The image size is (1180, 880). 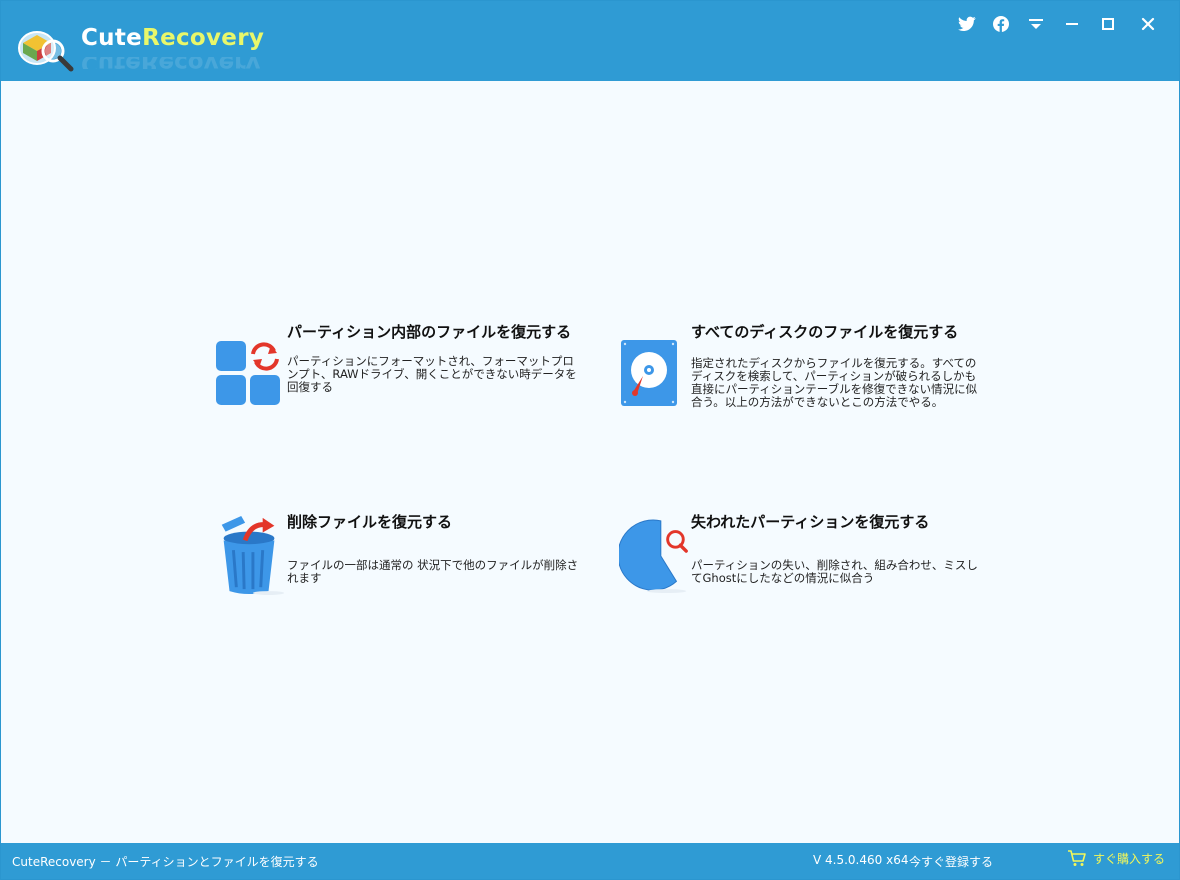 What do you see at coordinates (653, 556) in the screenshot?
I see `pie-search-icon` at bounding box center [653, 556].